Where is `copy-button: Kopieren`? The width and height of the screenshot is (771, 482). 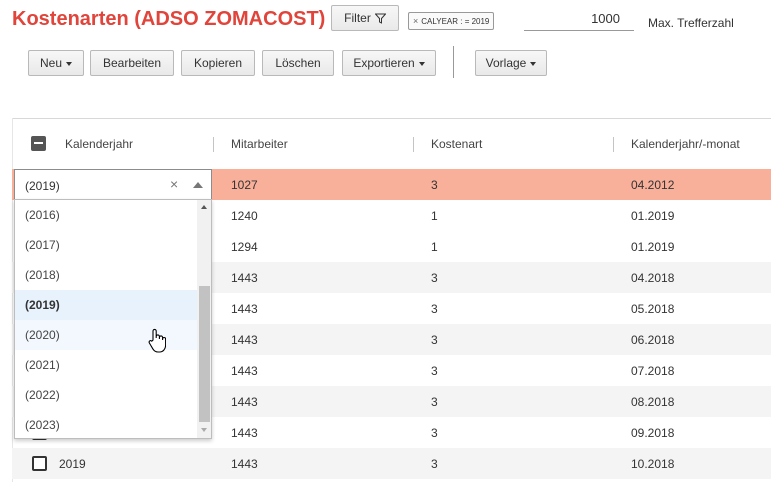
copy-button: Kopieren is located at coordinates (218, 63).